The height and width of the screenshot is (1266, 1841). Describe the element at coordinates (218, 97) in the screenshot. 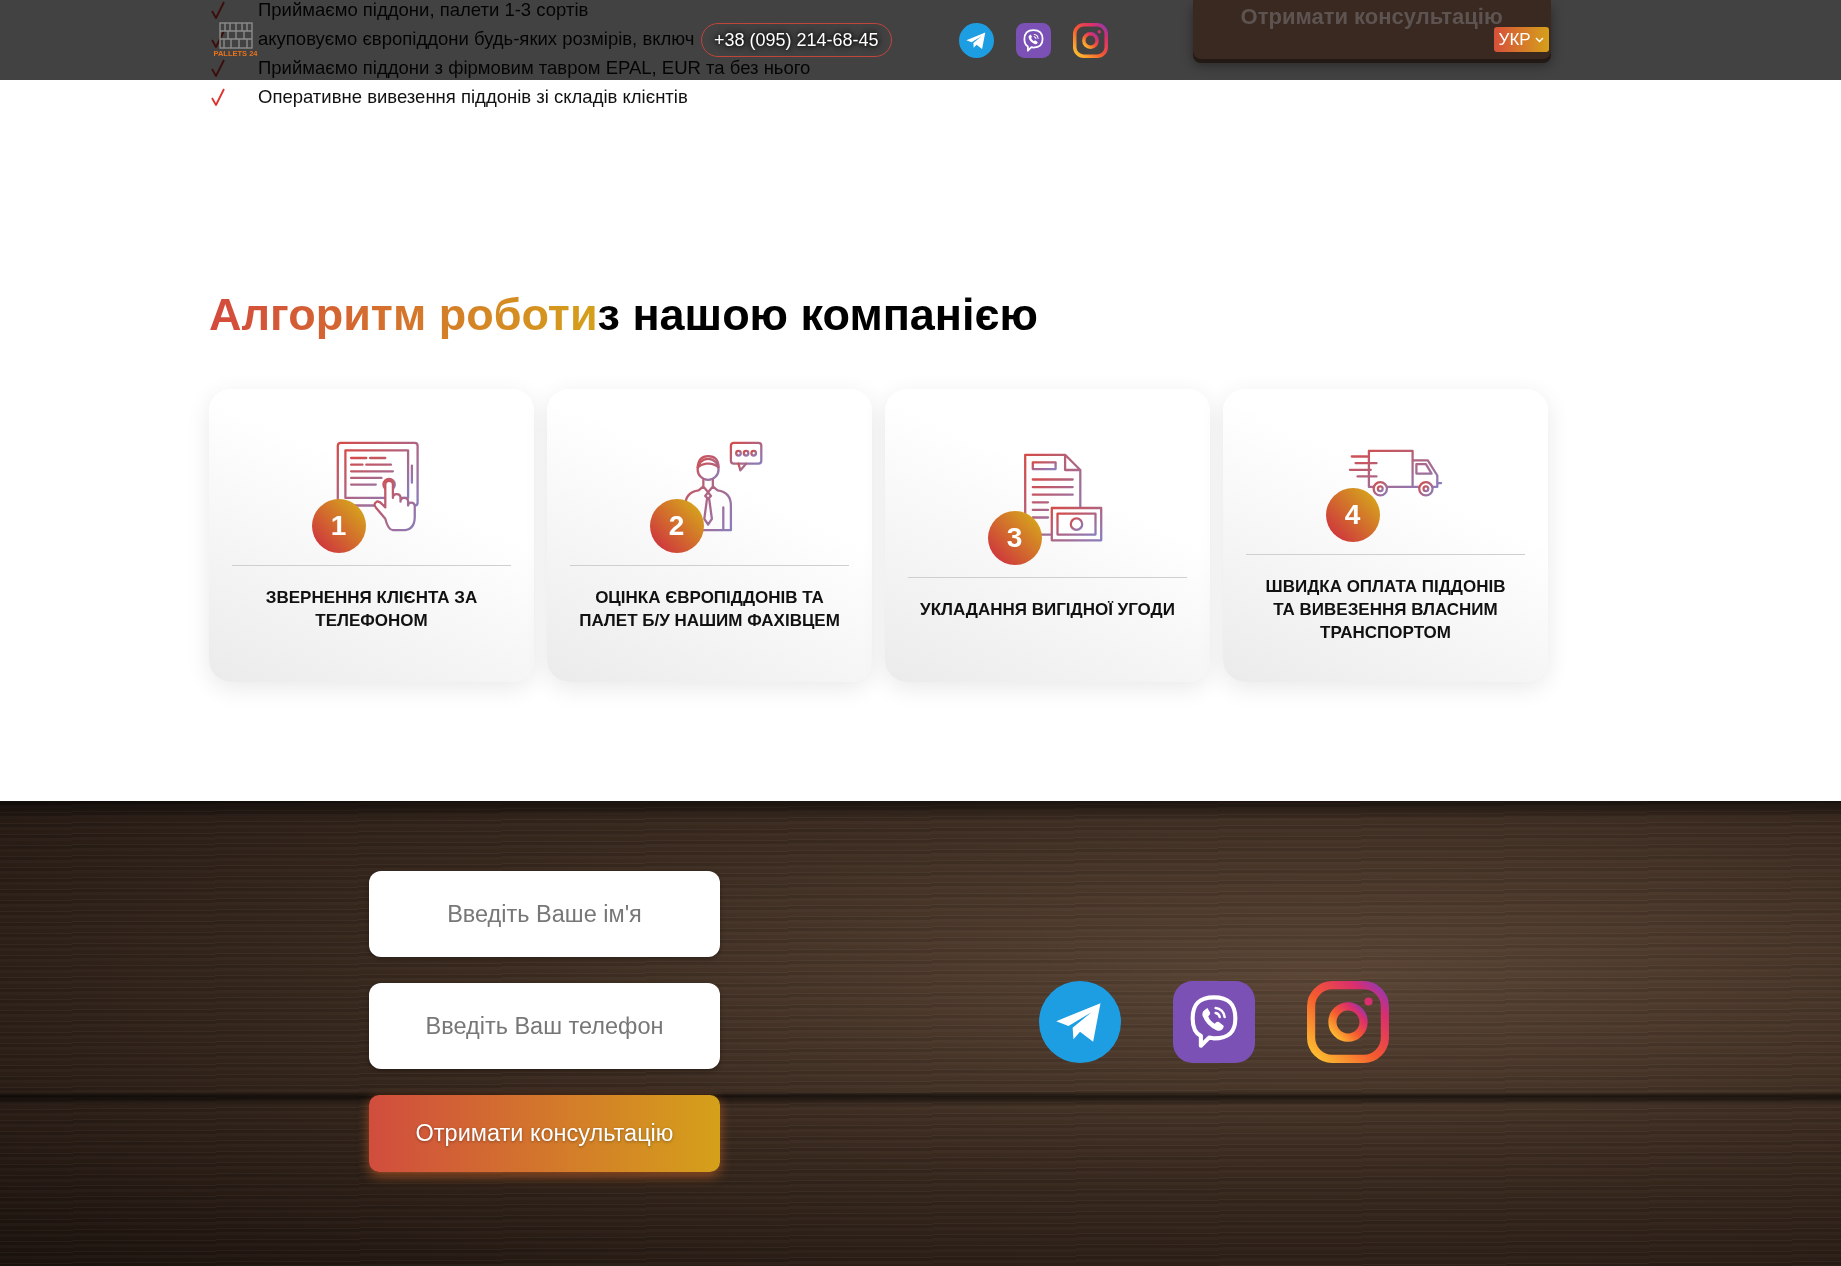

I see `checkmark-icon` at that location.